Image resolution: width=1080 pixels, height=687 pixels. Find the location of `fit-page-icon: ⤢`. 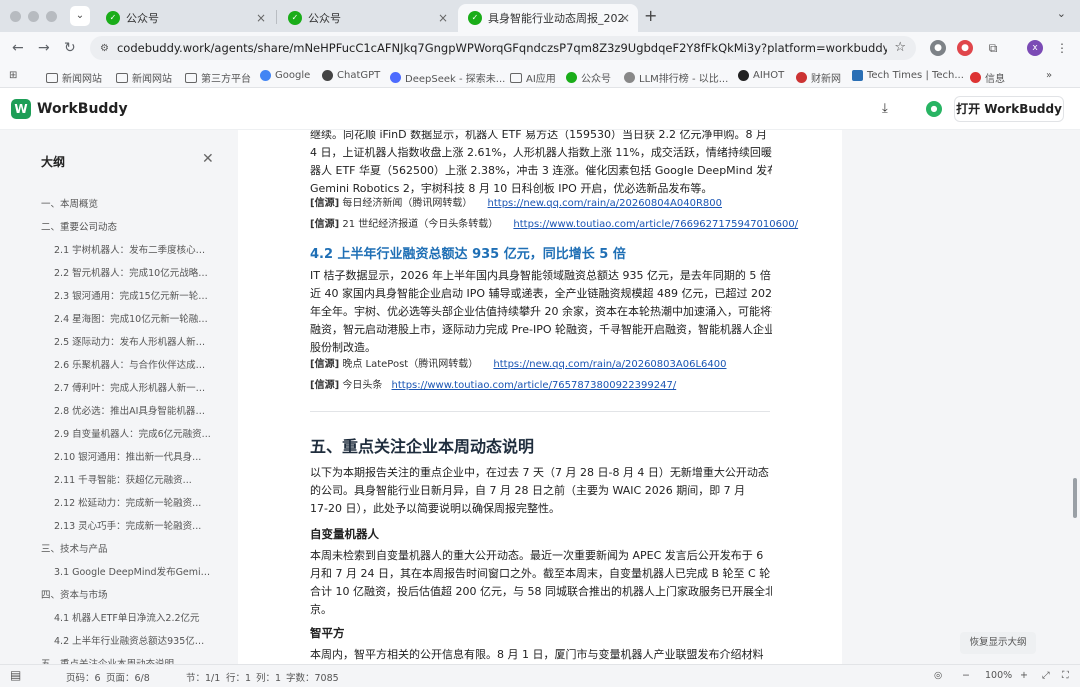

fit-page-icon: ⤢ is located at coordinates (1046, 675).